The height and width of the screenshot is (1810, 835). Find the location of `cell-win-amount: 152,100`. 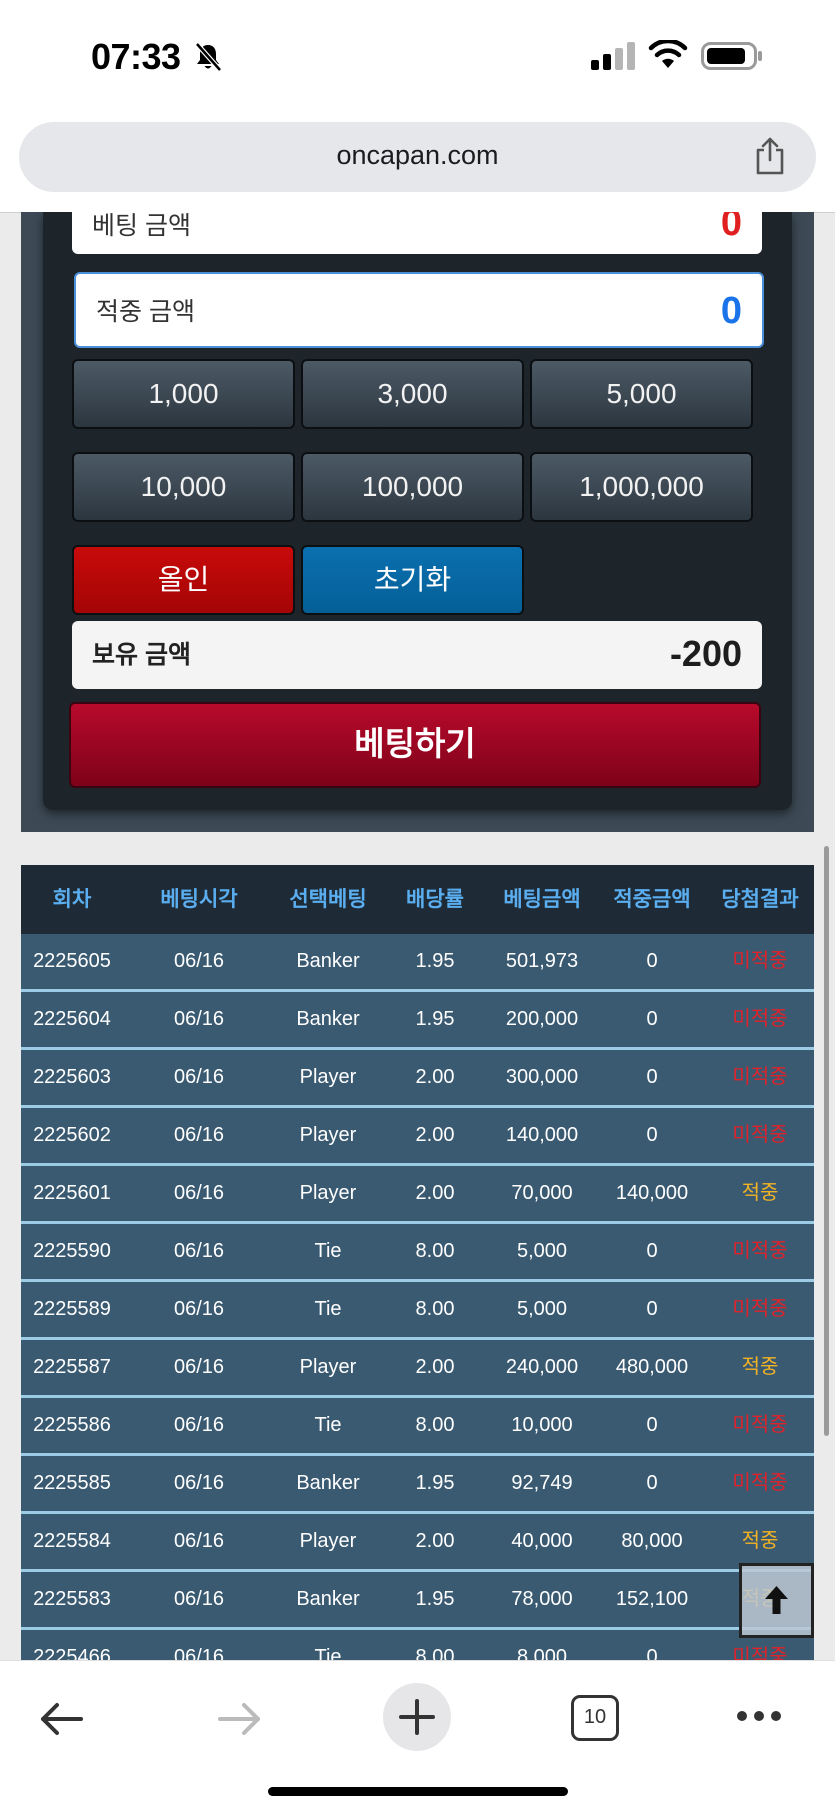

cell-win-amount: 152,100 is located at coordinates (652, 1599).